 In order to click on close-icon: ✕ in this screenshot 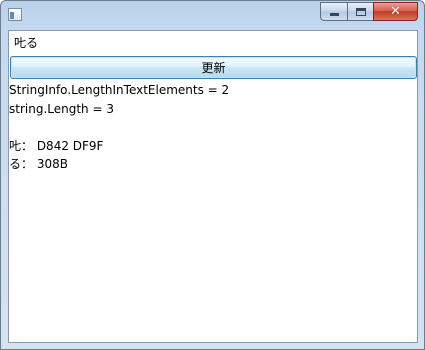, I will do `click(395, 11)`.